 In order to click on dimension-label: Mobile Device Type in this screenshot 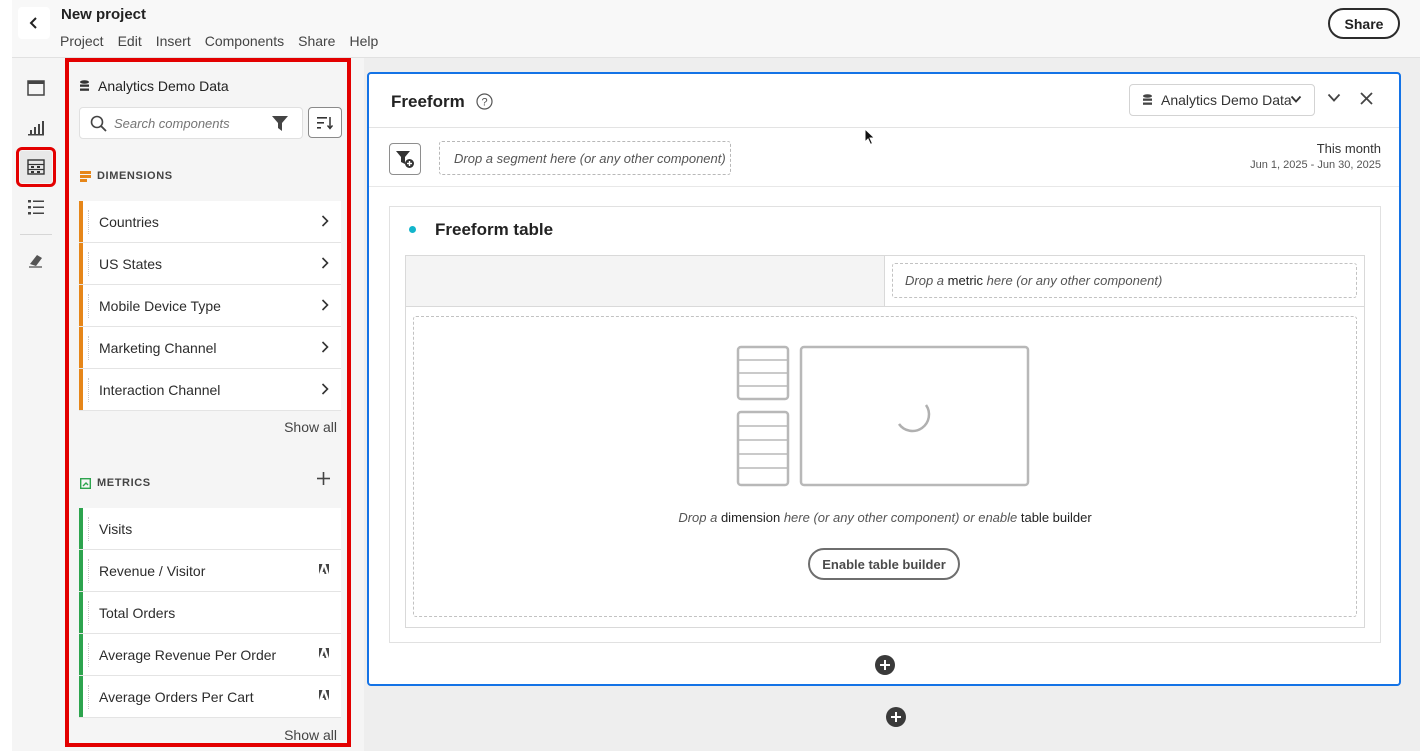, I will do `click(160, 305)`.